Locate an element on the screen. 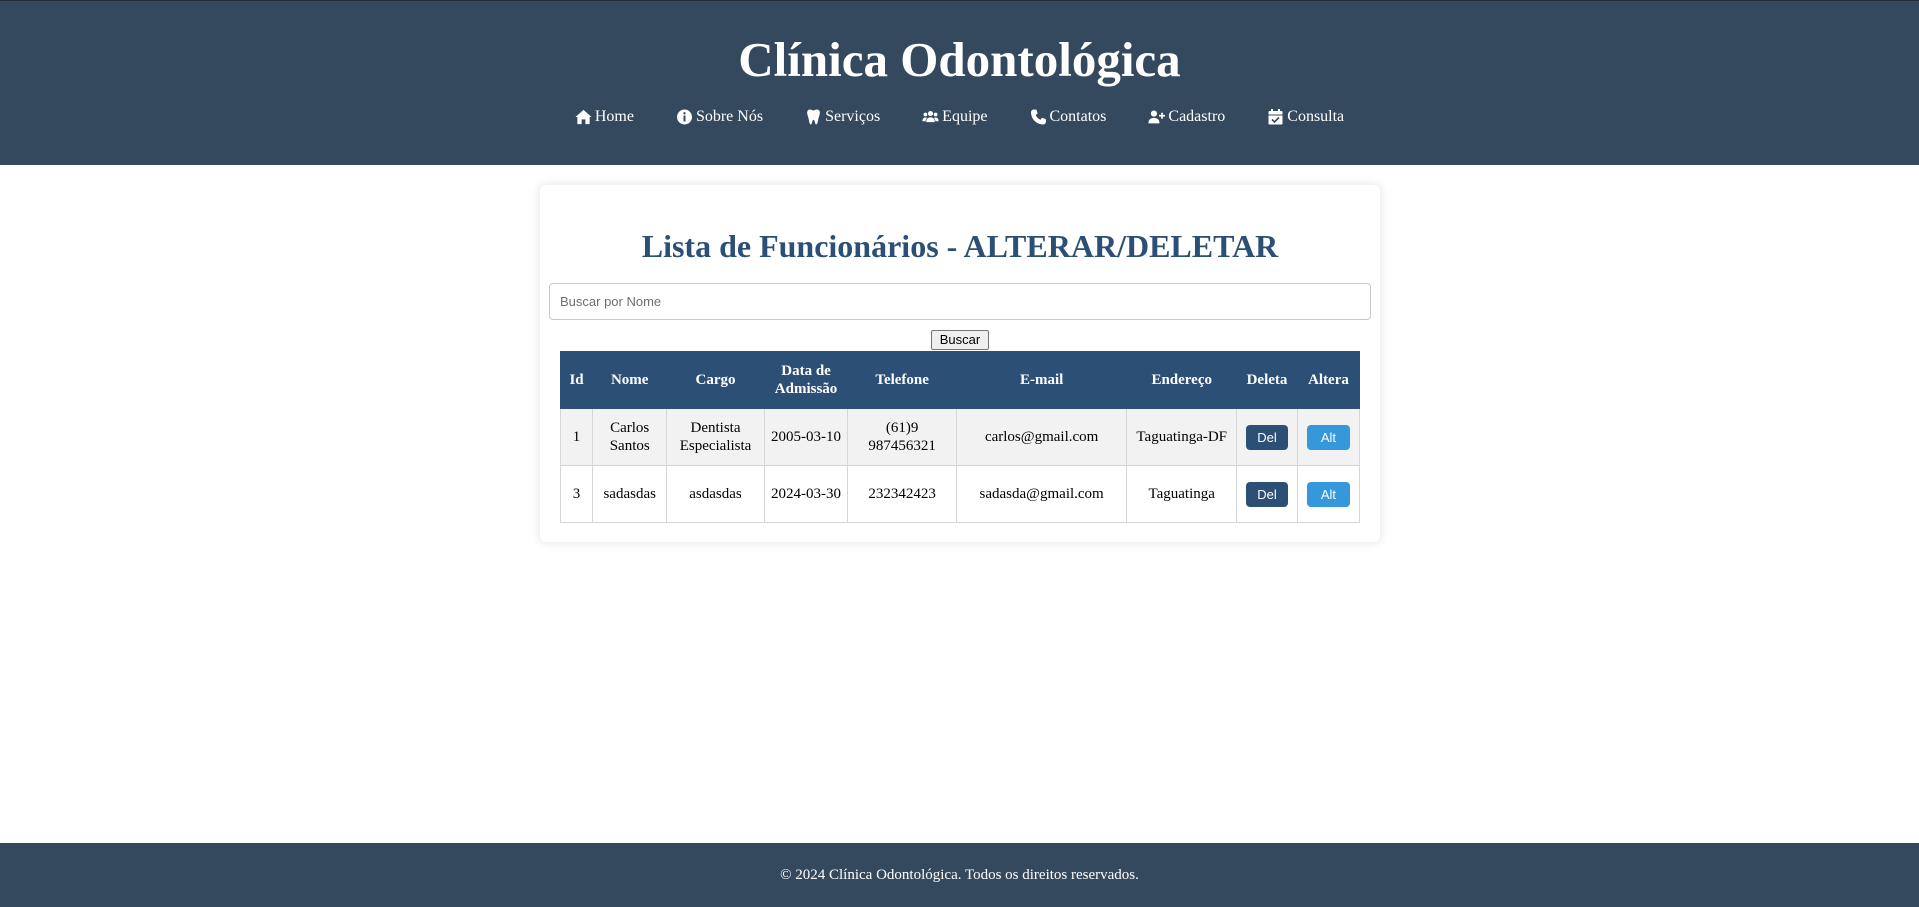  nav-item-consulta: Consulta is located at coordinates (1305, 117).